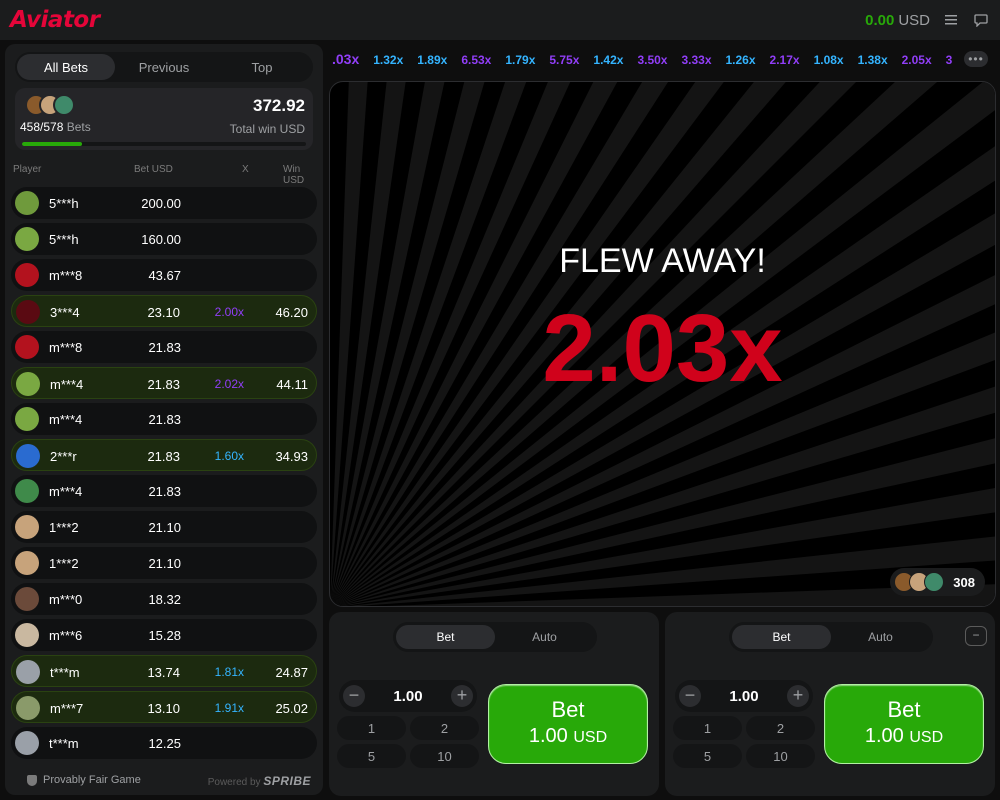 This screenshot has width=1000, height=800. I want to click on bet-button-amount: 1.00 USD, so click(568, 736).